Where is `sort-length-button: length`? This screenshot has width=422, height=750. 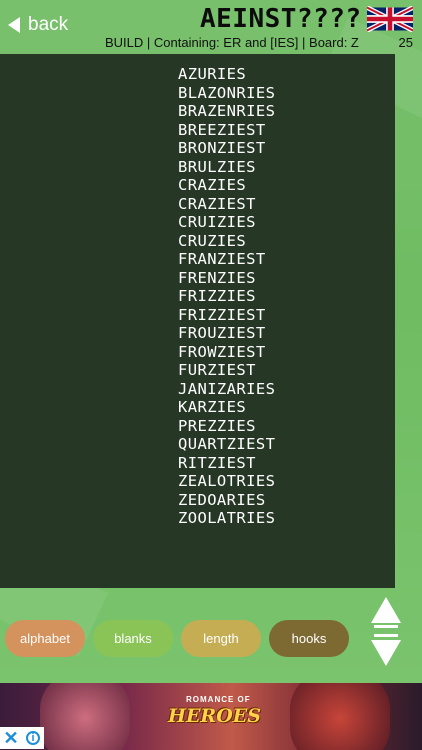 sort-length-button: length is located at coordinates (221, 638).